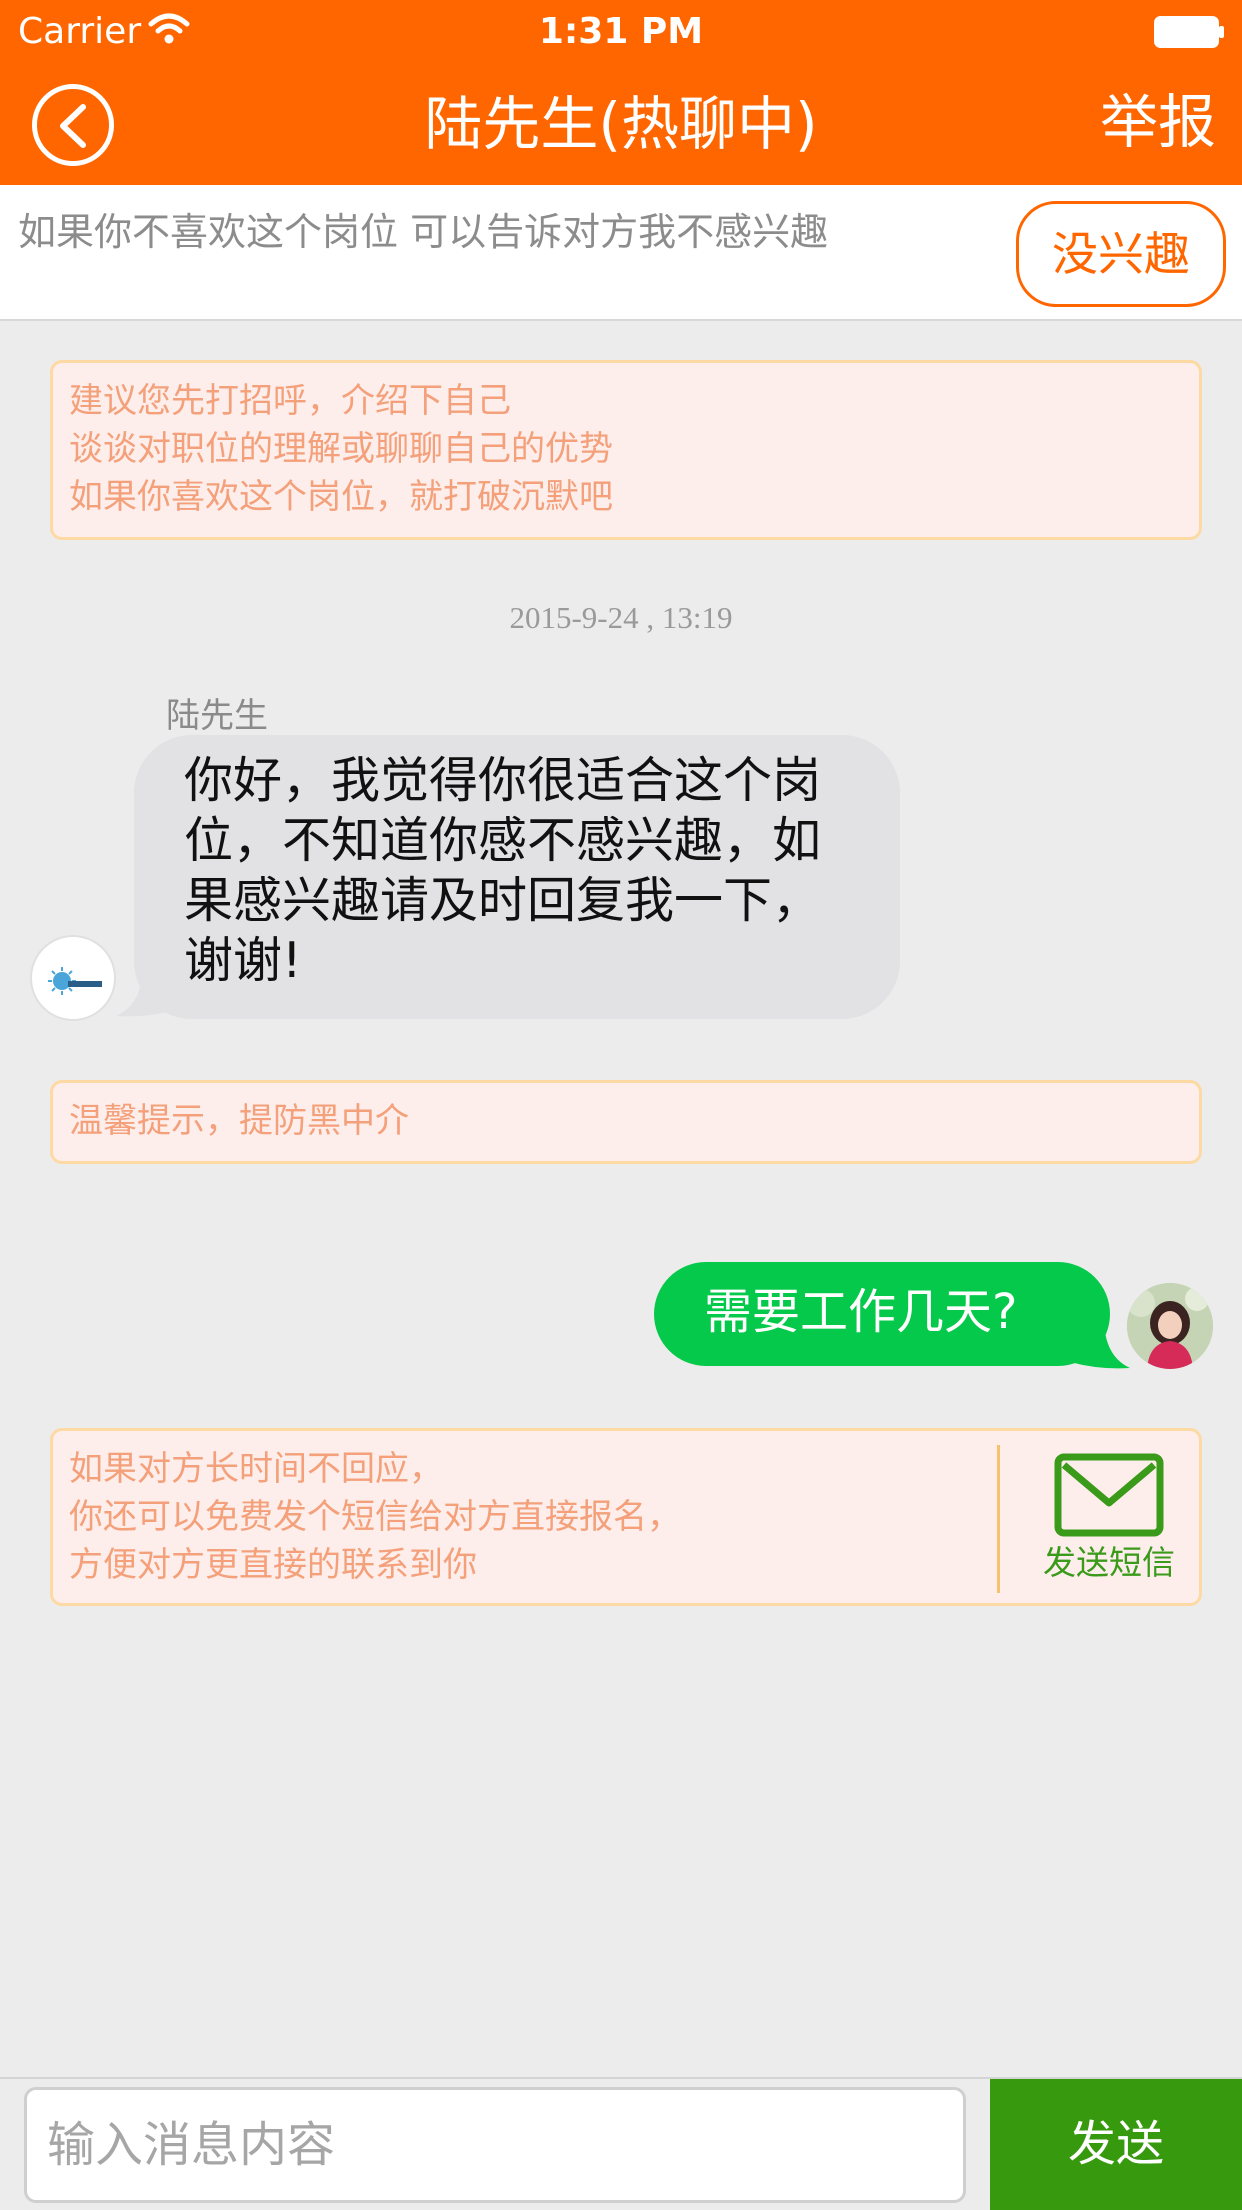 This screenshot has height=2210, width=1242. Describe the element at coordinates (495, 2145) in the screenshot. I see `message-input` at that location.